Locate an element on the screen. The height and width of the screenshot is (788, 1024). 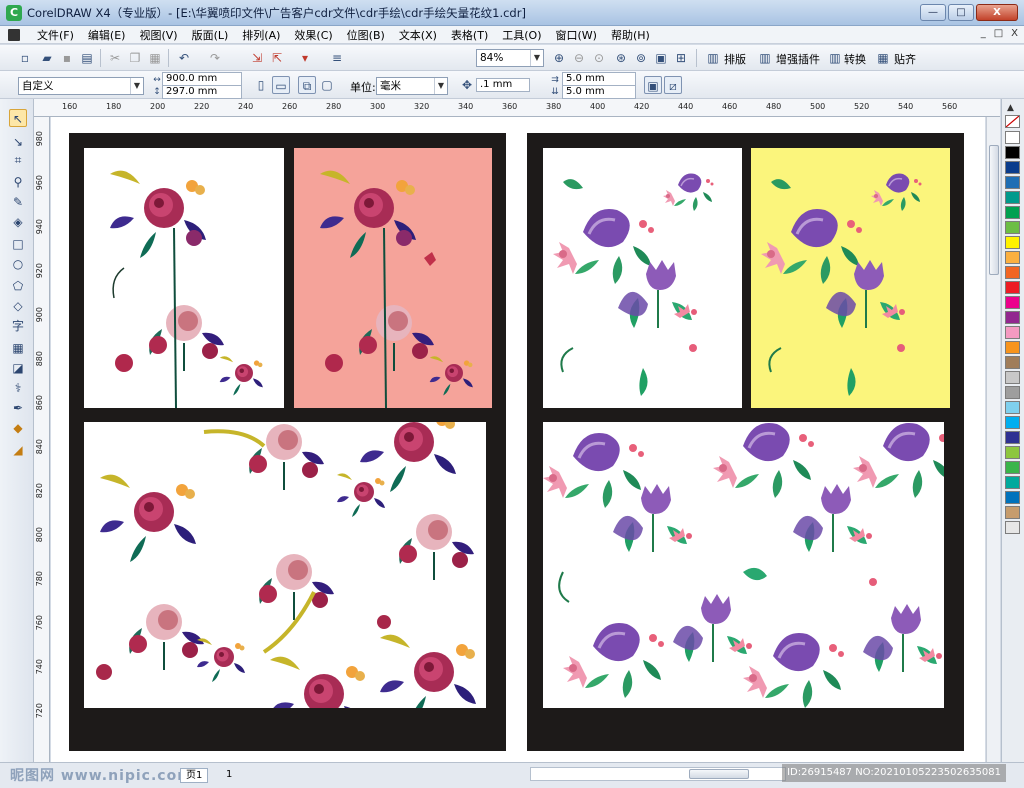
smart-fill-icon: ◈ is located at coordinates (18, 222).